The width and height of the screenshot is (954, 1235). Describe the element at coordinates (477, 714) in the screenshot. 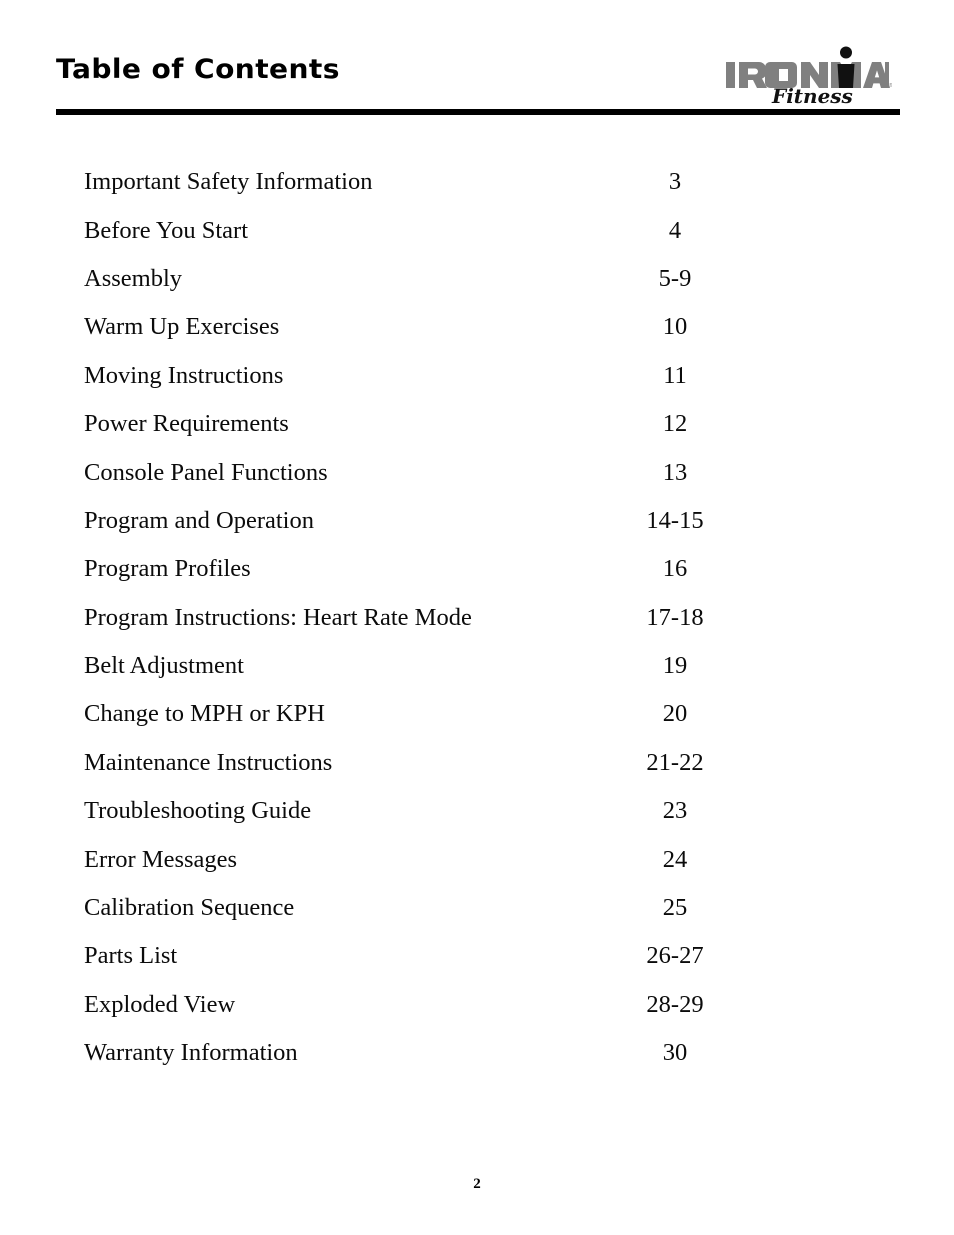

I see `toc-entry: Change to MPH or KPH 20` at that location.